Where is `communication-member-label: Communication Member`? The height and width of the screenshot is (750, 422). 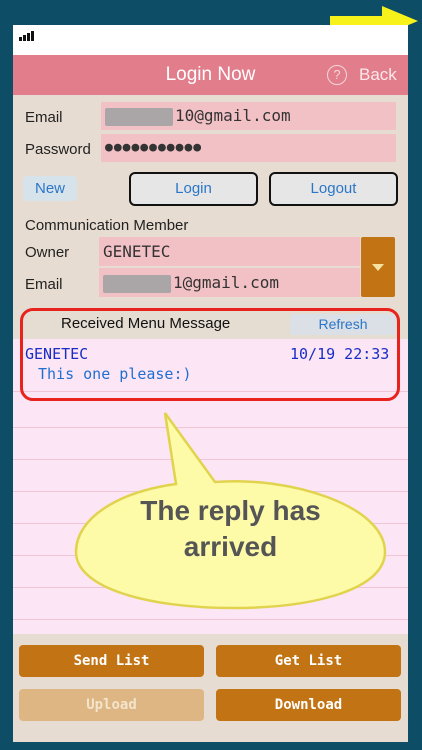
communication-member-label: Communication Member is located at coordinates (107, 225).